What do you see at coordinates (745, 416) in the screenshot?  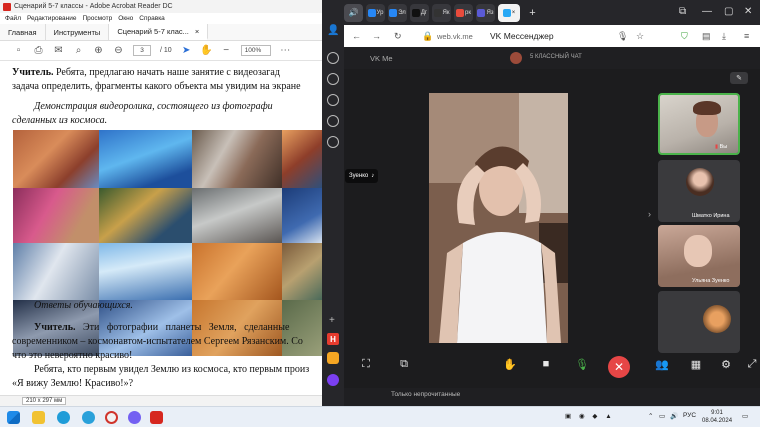 I see `notifications-icon: ▭` at bounding box center [745, 416].